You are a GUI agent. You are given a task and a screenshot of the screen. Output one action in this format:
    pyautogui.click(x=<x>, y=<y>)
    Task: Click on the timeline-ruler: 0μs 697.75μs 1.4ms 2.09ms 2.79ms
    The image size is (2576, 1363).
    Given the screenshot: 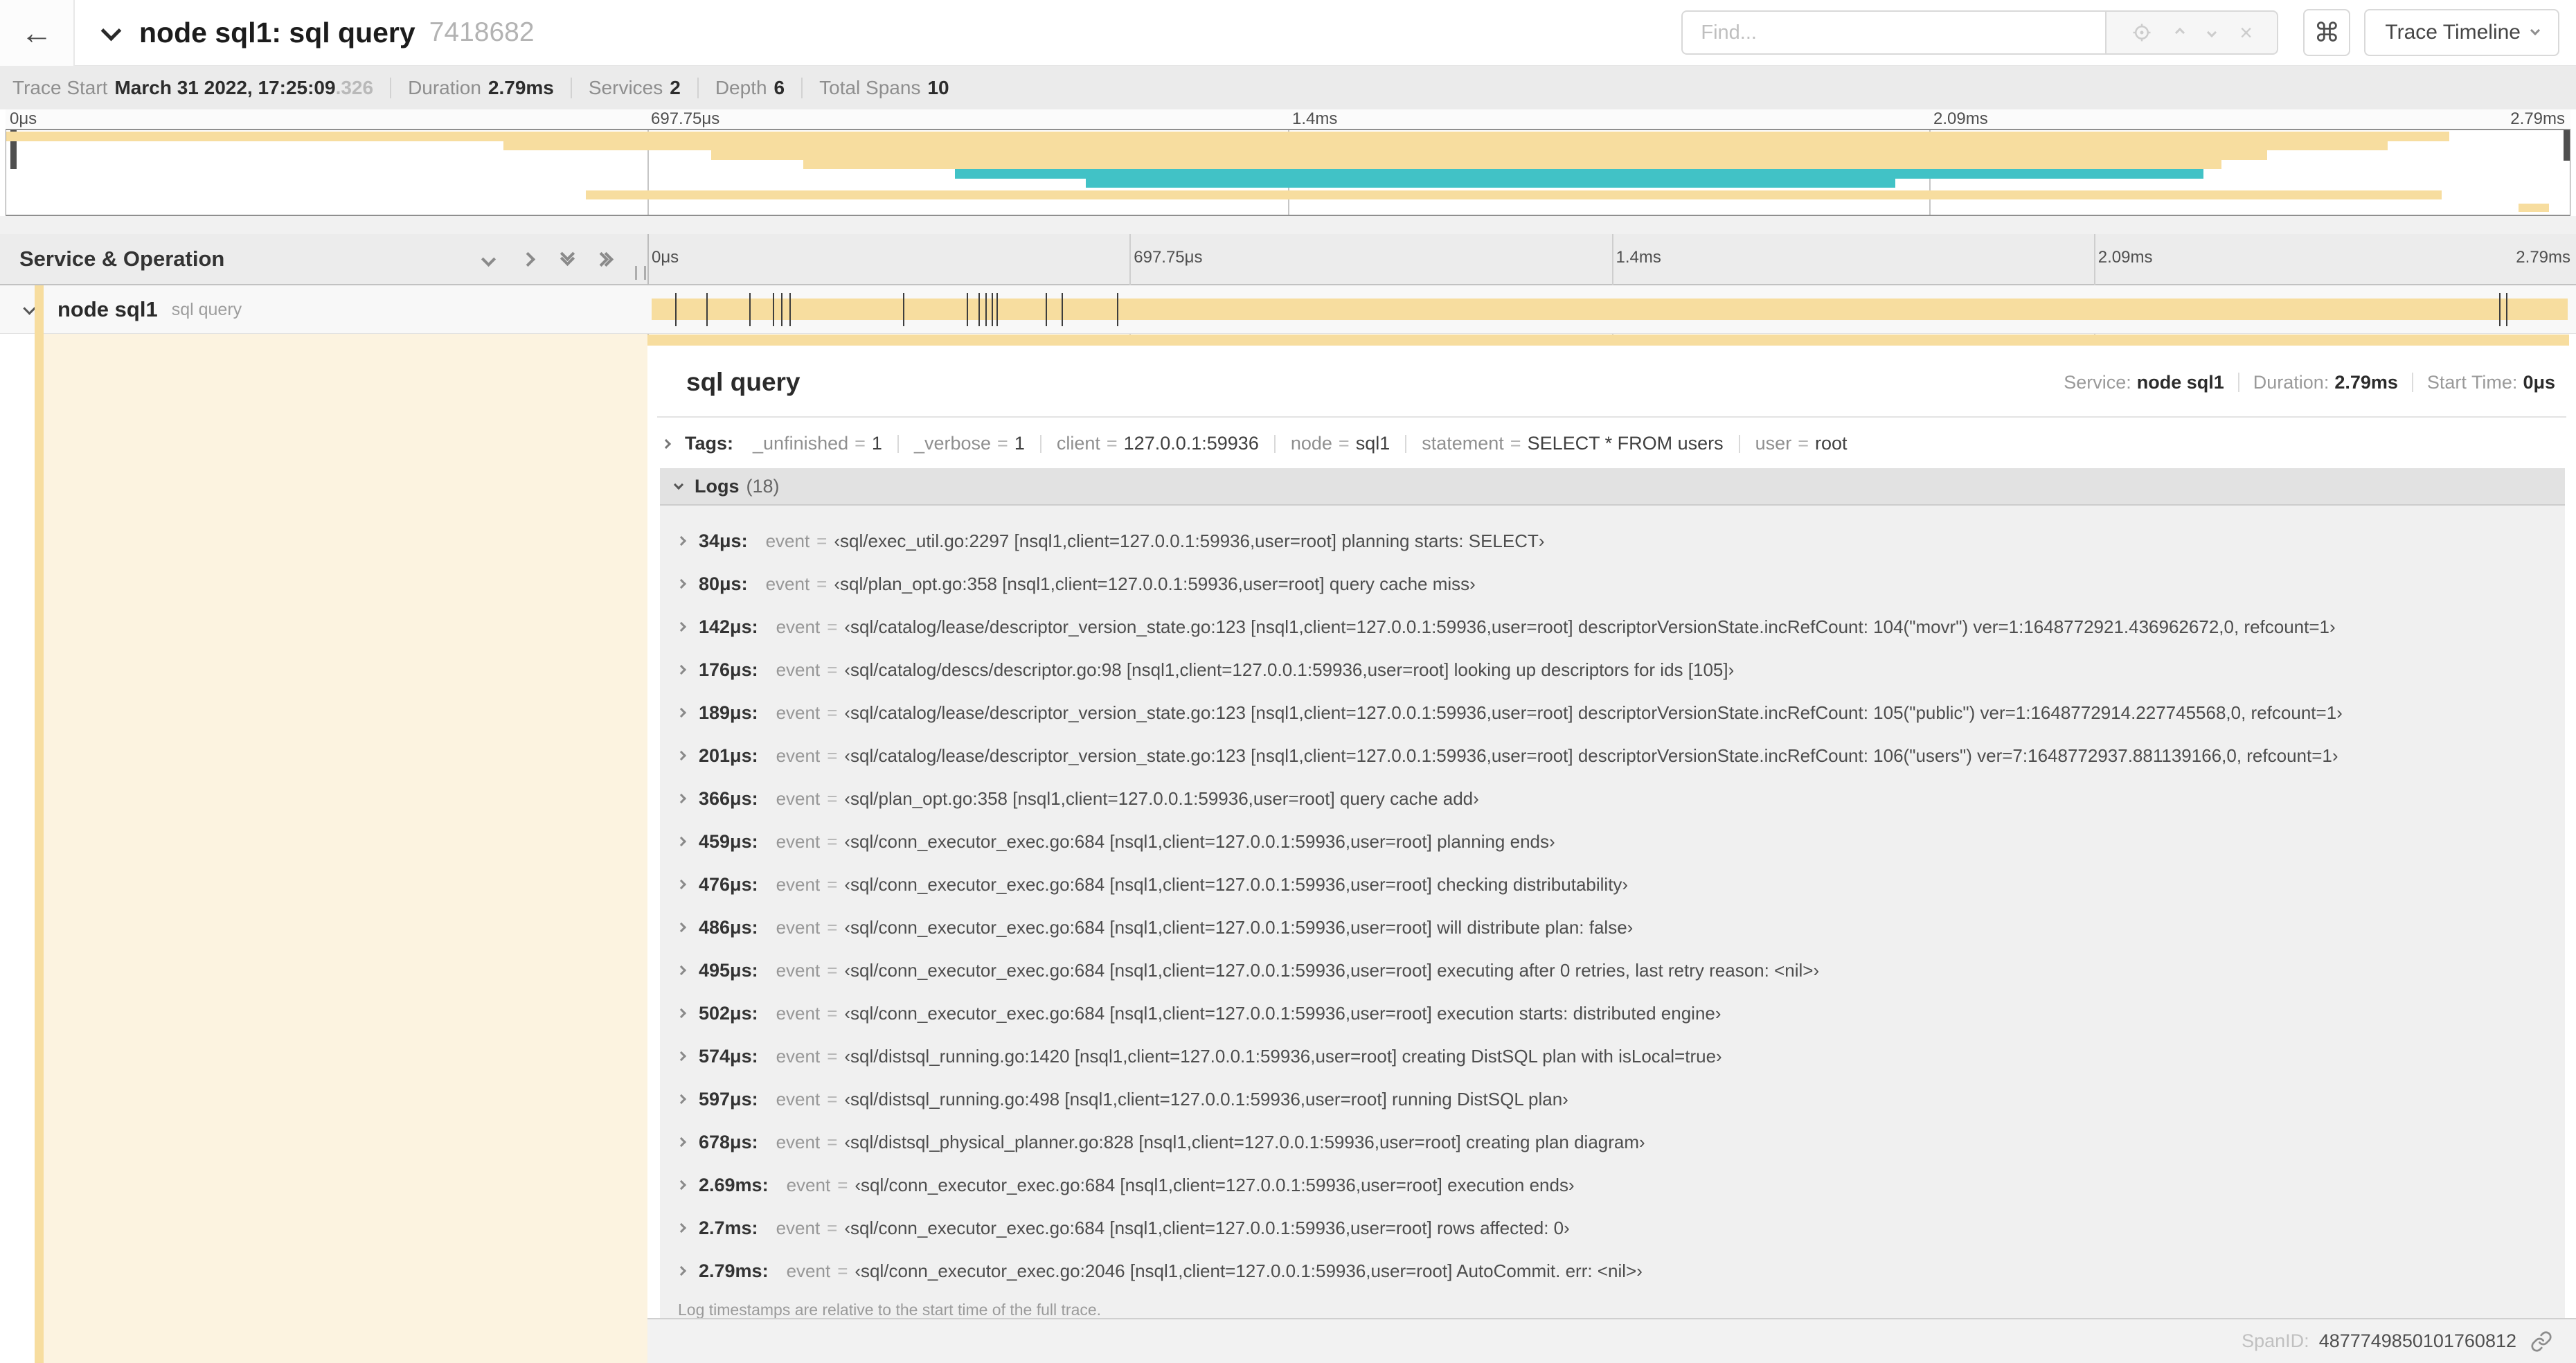 What is the action you would take?
    pyautogui.click(x=1612, y=259)
    